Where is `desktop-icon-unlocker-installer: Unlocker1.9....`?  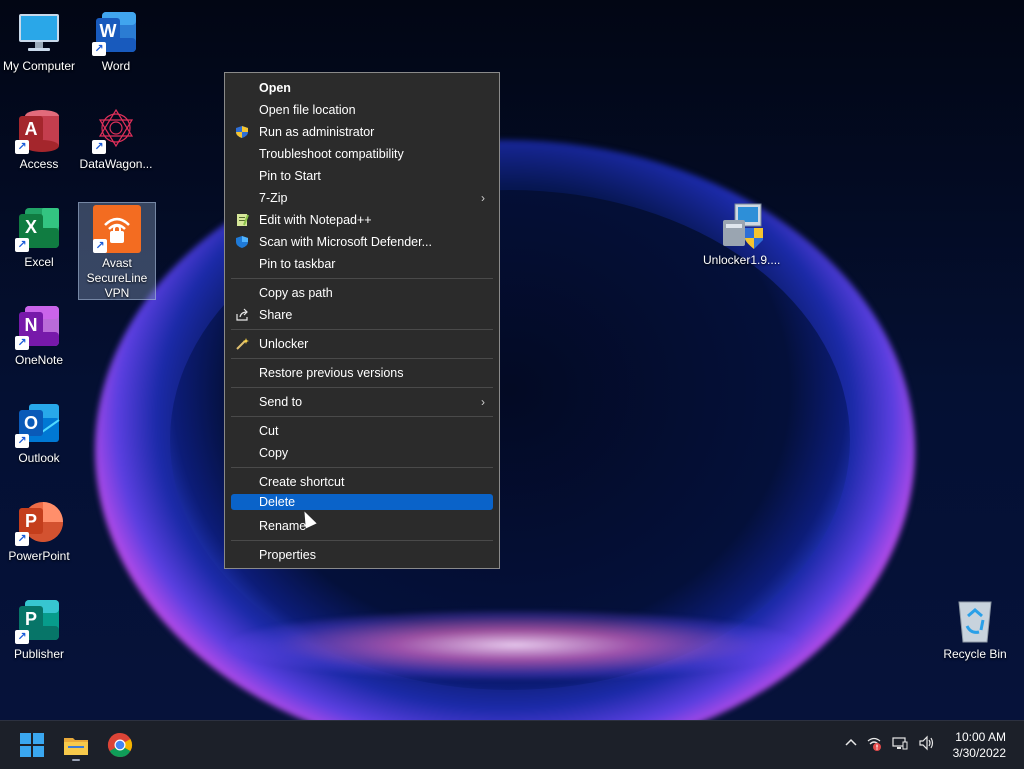 desktop-icon-unlocker-installer: Unlocker1.9.... is located at coordinates (742, 235).